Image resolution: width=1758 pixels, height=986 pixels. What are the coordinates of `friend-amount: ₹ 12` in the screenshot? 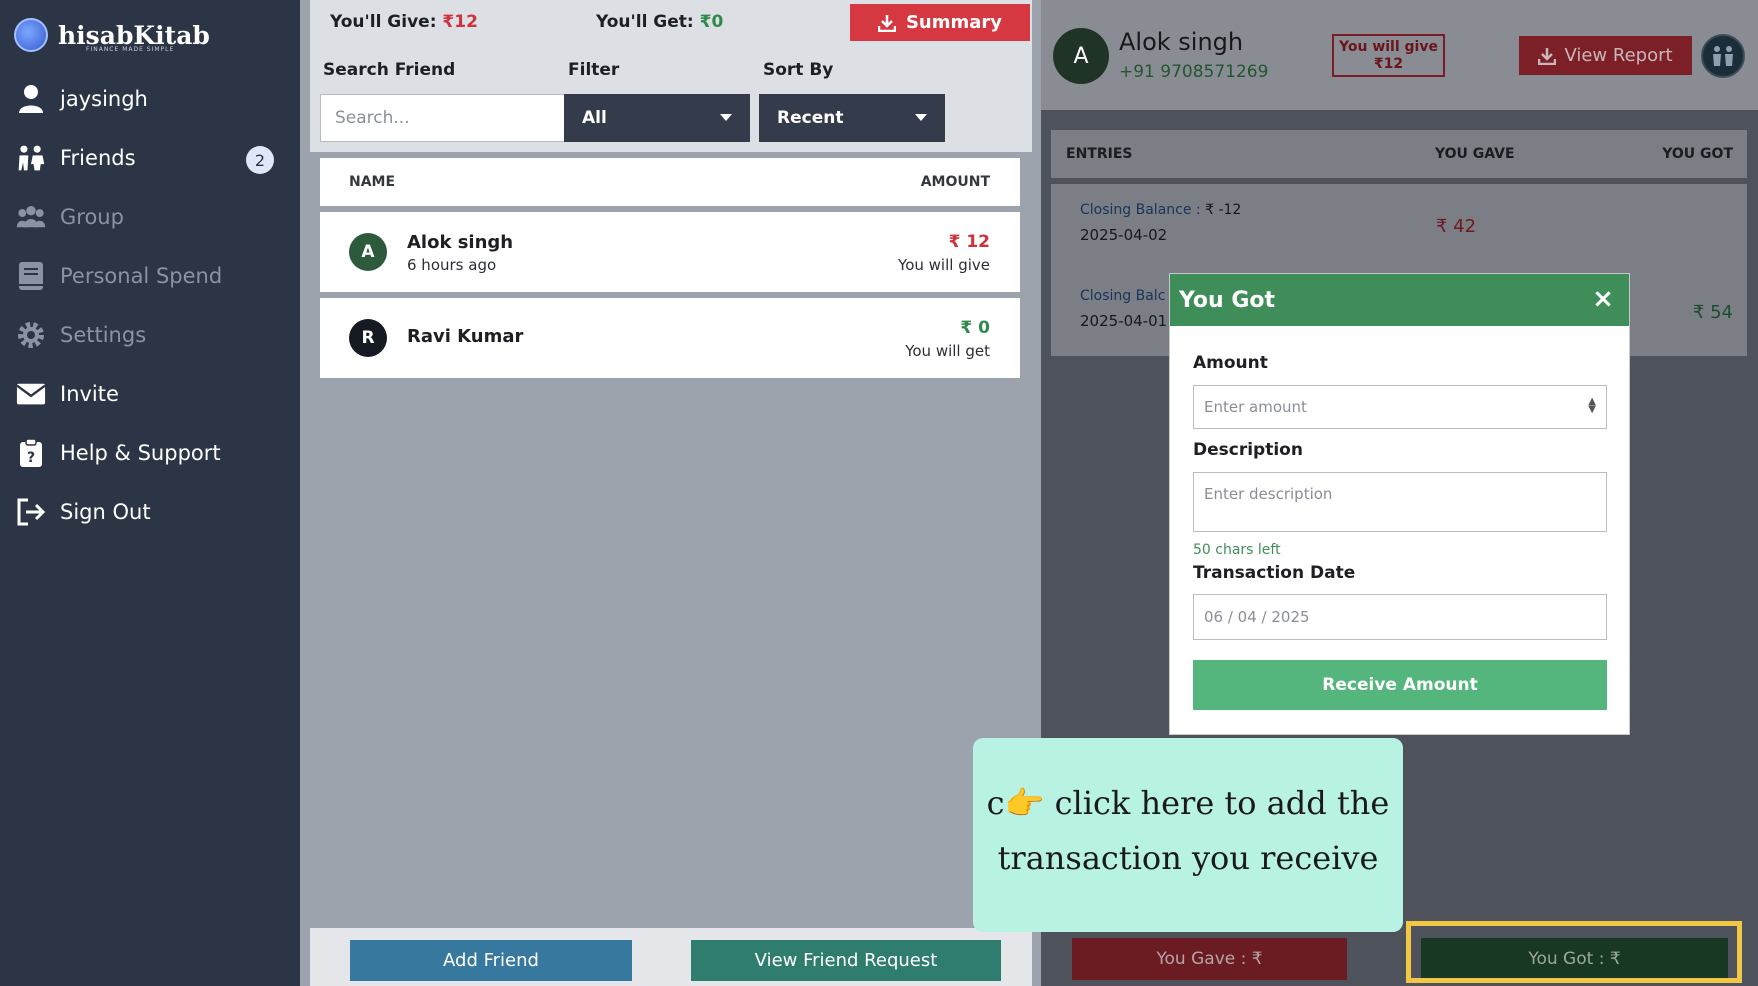 It's located at (969, 242).